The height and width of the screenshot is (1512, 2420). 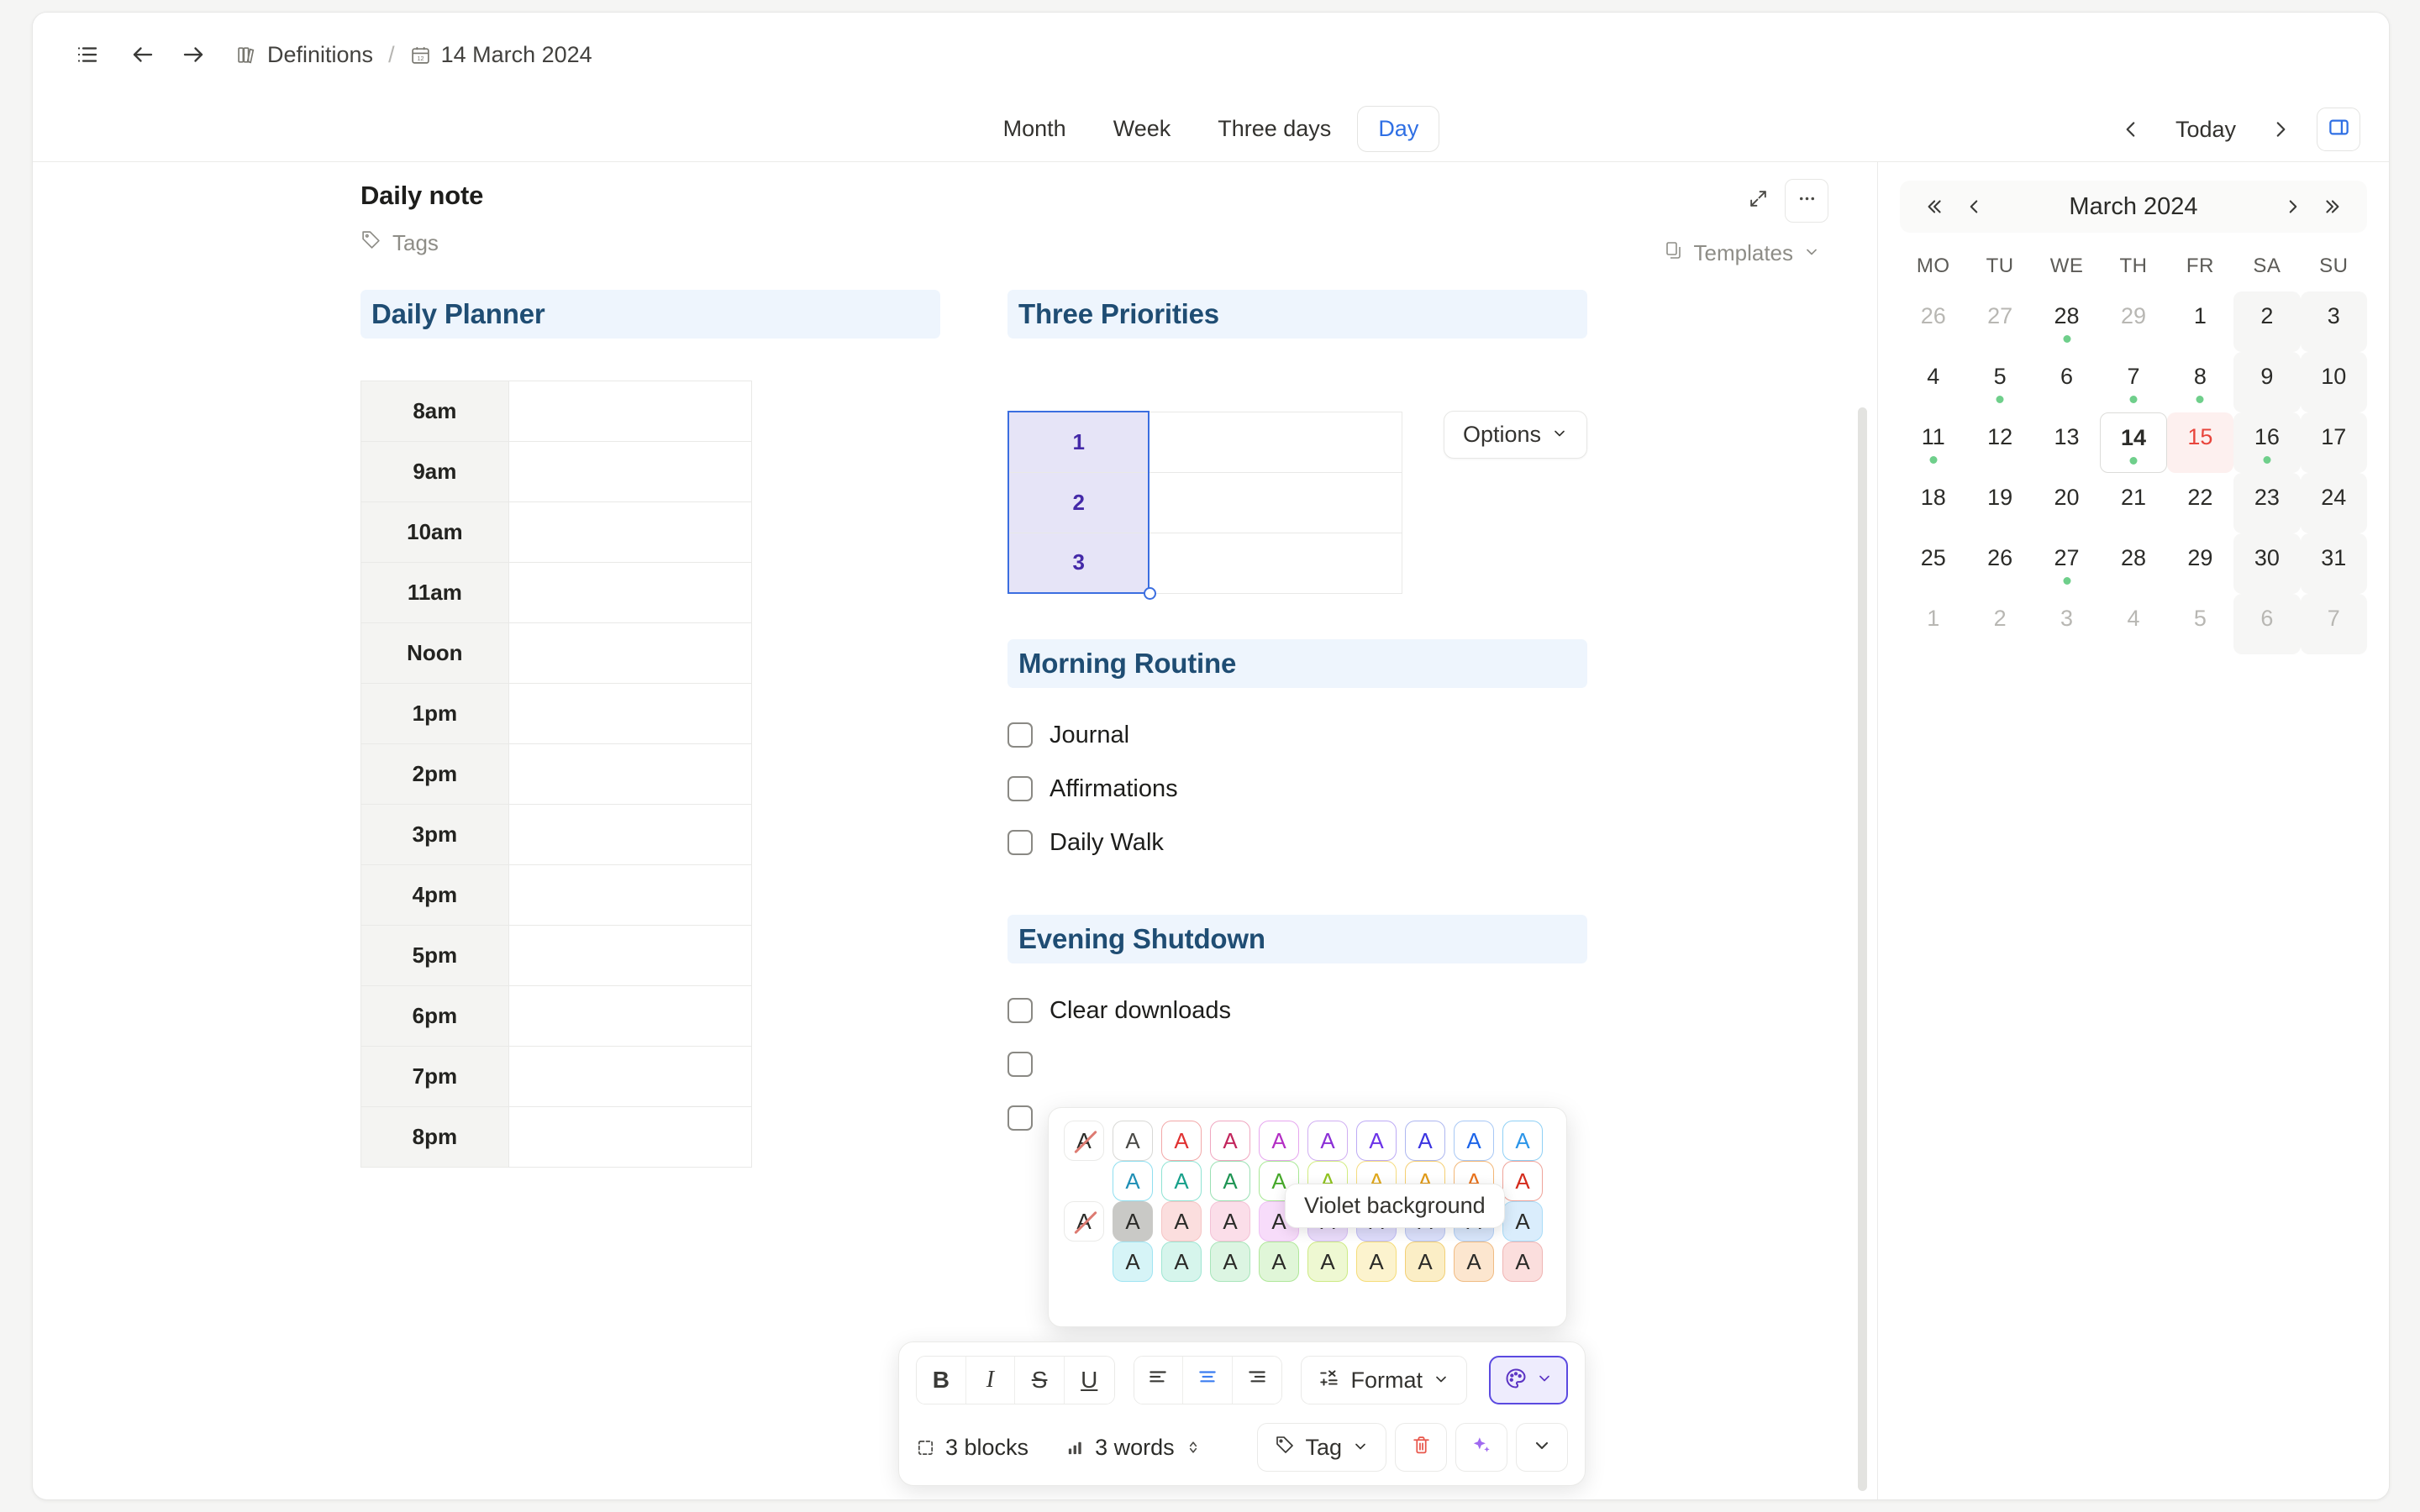 What do you see at coordinates (2206, 129) in the screenshot?
I see `today-button: Today` at bounding box center [2206, 129].